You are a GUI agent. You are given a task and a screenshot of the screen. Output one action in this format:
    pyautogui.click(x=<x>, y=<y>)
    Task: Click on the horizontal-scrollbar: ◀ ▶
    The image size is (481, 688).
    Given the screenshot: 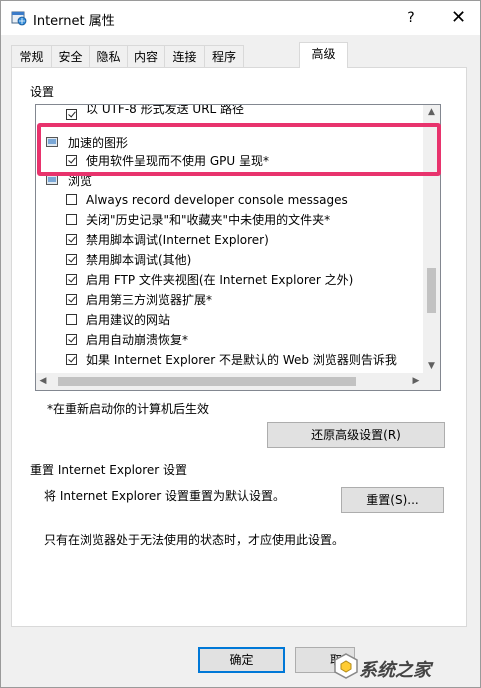 What is the action you would take?
    pyautogui.click(x=229, y=381)
    